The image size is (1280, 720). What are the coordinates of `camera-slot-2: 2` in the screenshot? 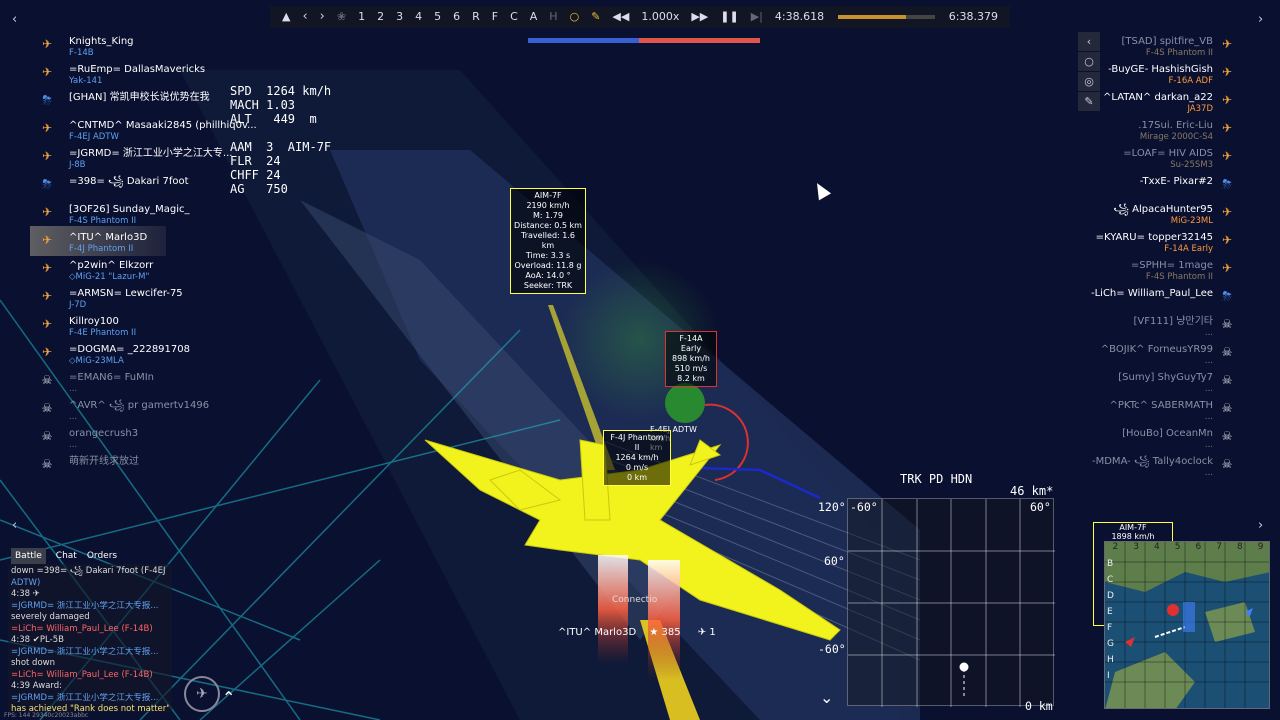 It's located at (380, 17).